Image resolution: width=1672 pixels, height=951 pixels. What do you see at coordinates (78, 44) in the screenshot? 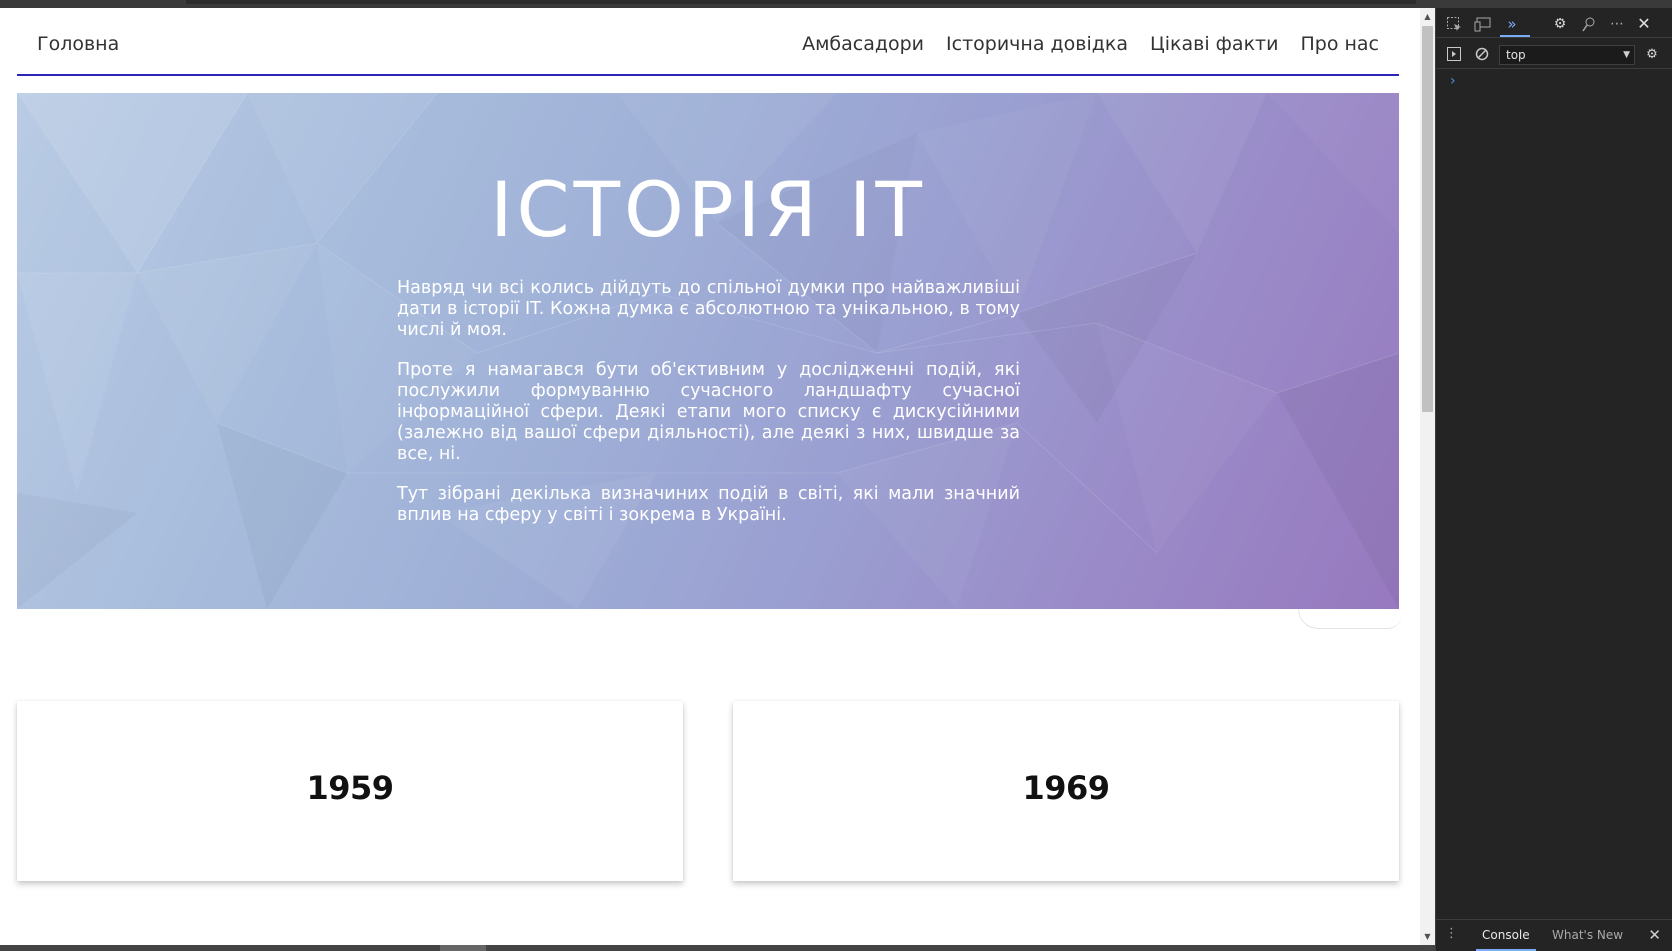
I see `nav-home-link: Головна` at bounding box center [78, 44].